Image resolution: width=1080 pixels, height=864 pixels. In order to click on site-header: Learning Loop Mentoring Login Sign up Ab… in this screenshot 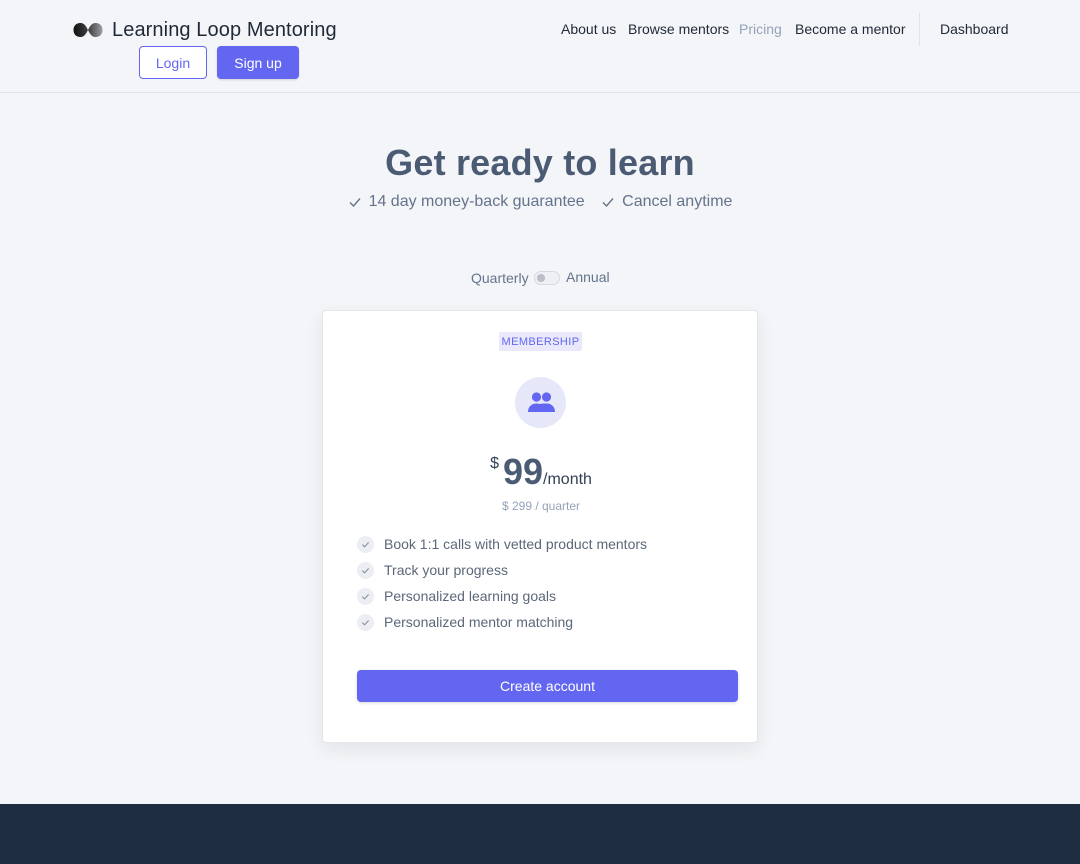, I will do `click(540, 46)`.